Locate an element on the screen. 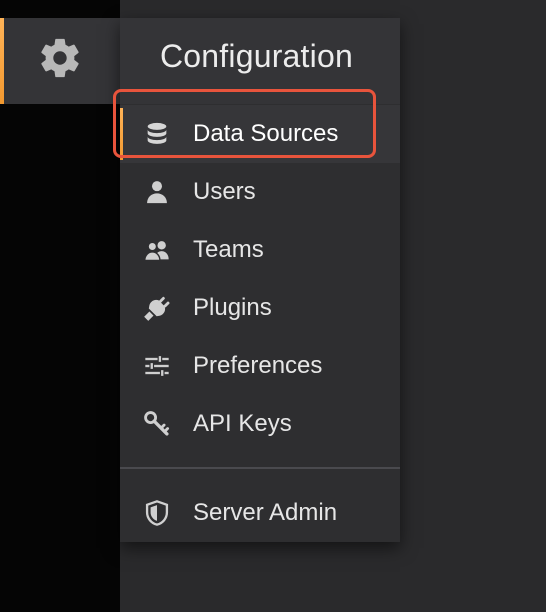  menu-item-label: API Keys is located at coordinates (242, 423).